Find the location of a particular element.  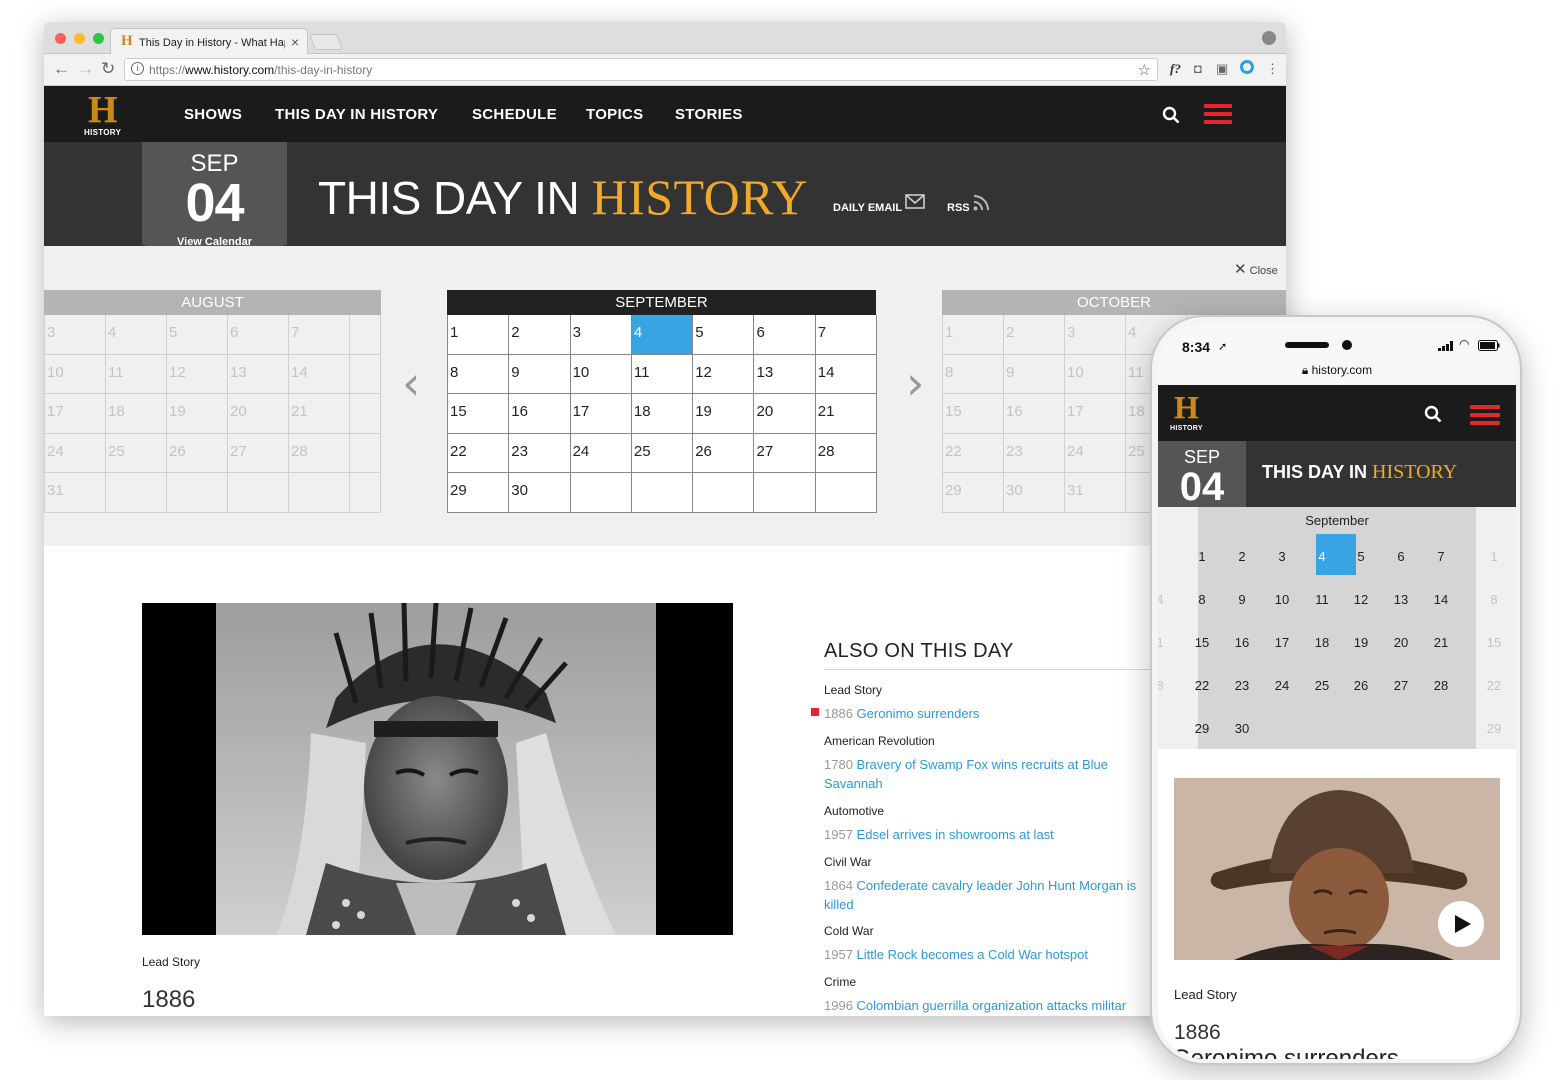

minimize-window-button is located at coordinates (79, 38).